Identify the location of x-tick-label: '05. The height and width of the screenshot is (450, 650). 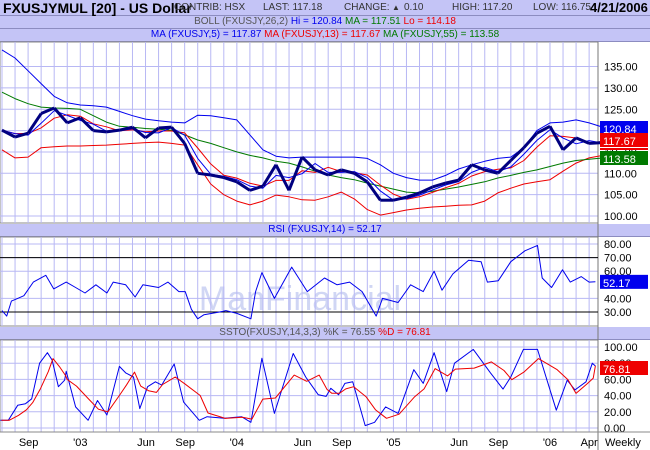
(393, 443).